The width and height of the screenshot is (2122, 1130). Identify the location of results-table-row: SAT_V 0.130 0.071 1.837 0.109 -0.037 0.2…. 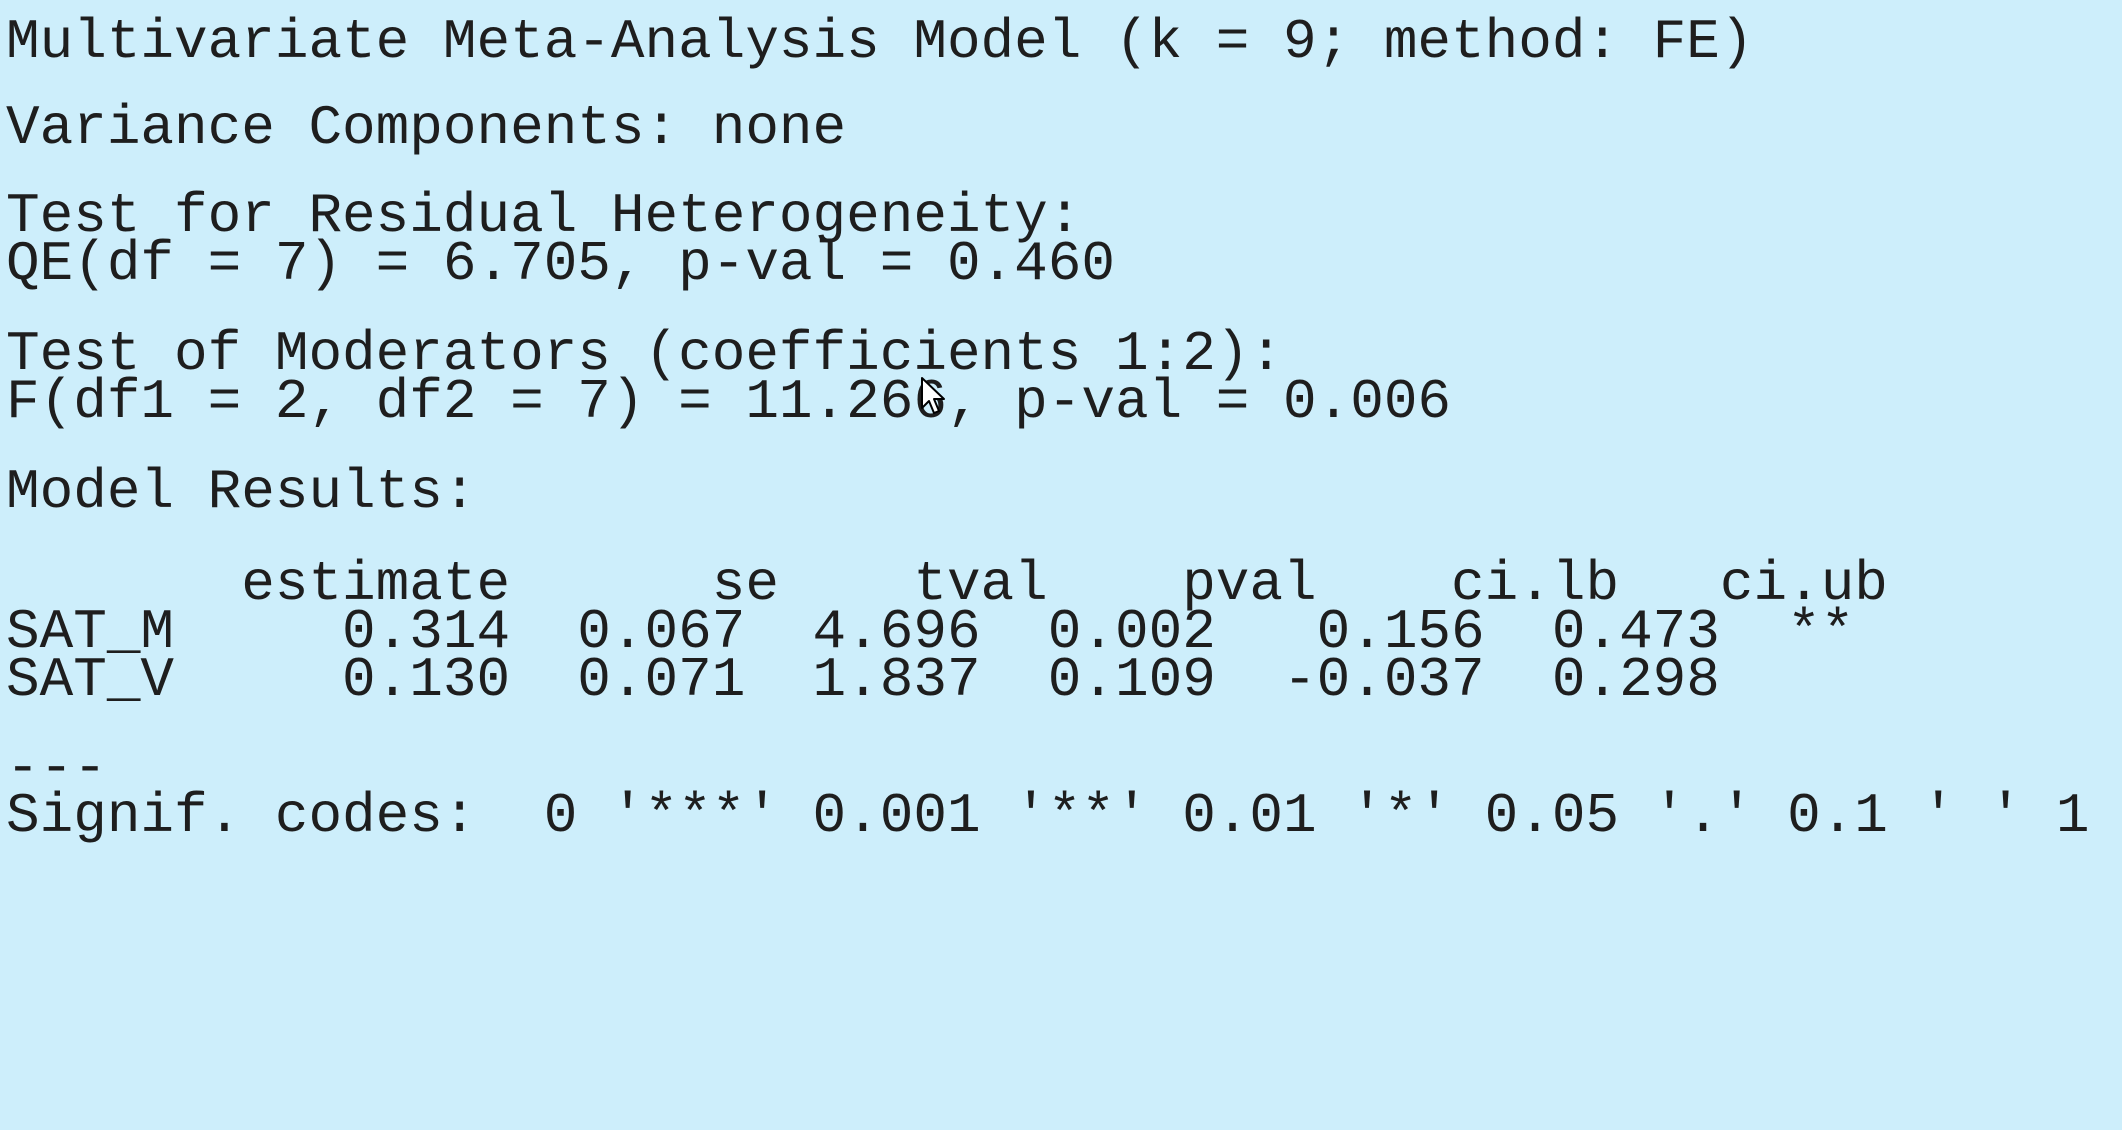
(930, 680).